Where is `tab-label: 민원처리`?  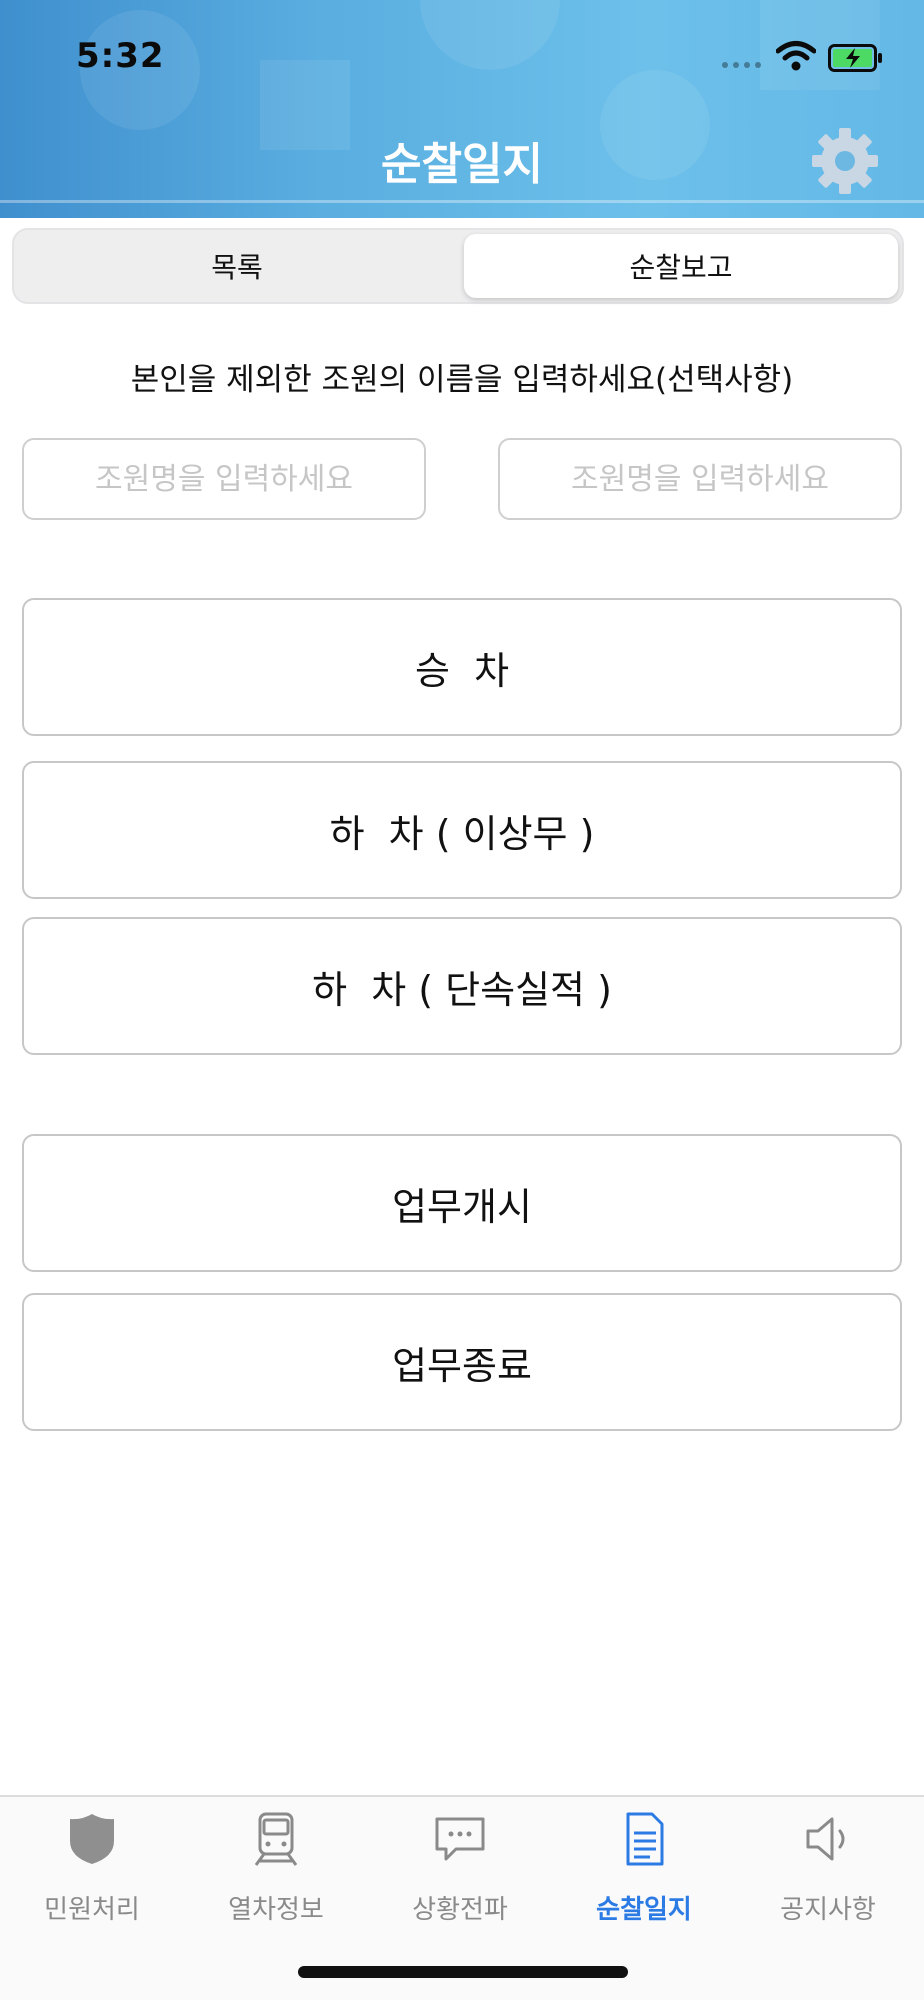
tab-label: 민원처리 is located at coordinates (92, 1910).